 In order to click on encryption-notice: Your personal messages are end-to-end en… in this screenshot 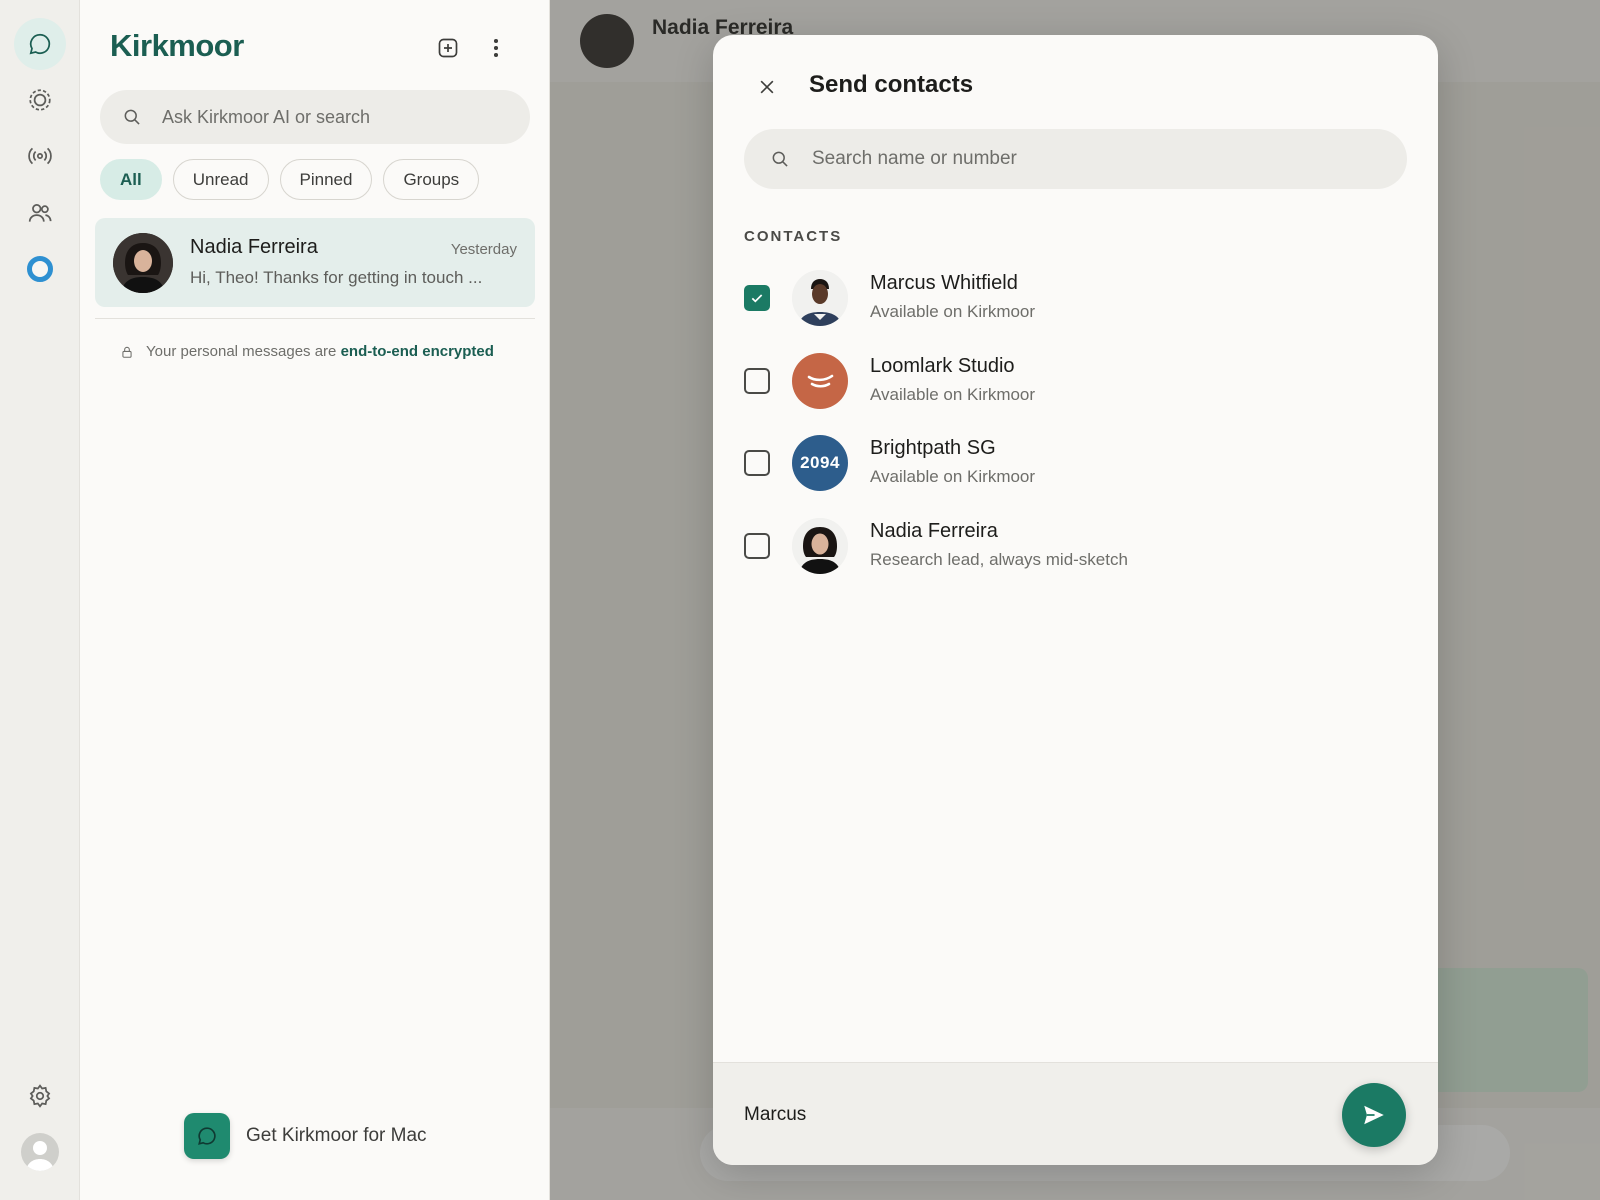, I will do `click(307, 351)`.